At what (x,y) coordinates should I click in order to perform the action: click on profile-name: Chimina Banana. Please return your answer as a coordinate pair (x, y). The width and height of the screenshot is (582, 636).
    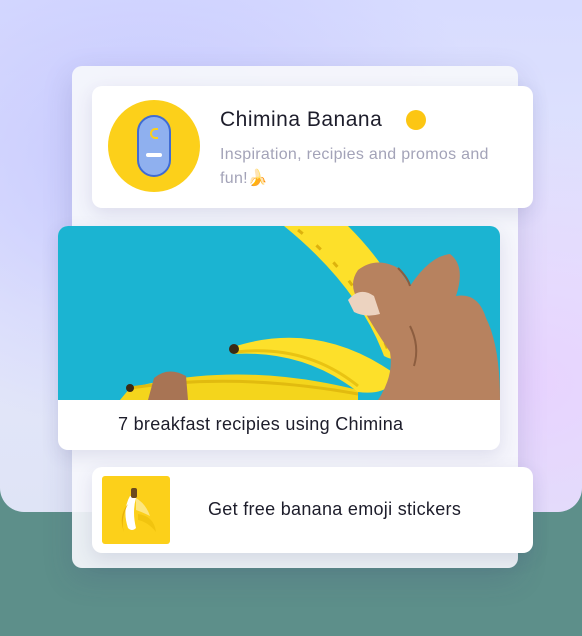
    Looking at the image, I should click on (301, 119).